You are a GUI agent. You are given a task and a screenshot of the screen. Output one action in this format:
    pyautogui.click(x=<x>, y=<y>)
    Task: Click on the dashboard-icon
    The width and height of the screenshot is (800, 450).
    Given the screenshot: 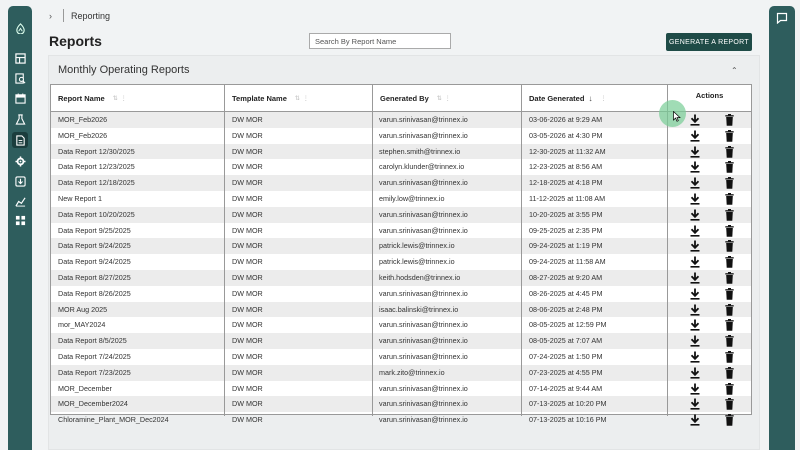 What is the action you would take?
    pyautogui.click(x=20, y=58)
    